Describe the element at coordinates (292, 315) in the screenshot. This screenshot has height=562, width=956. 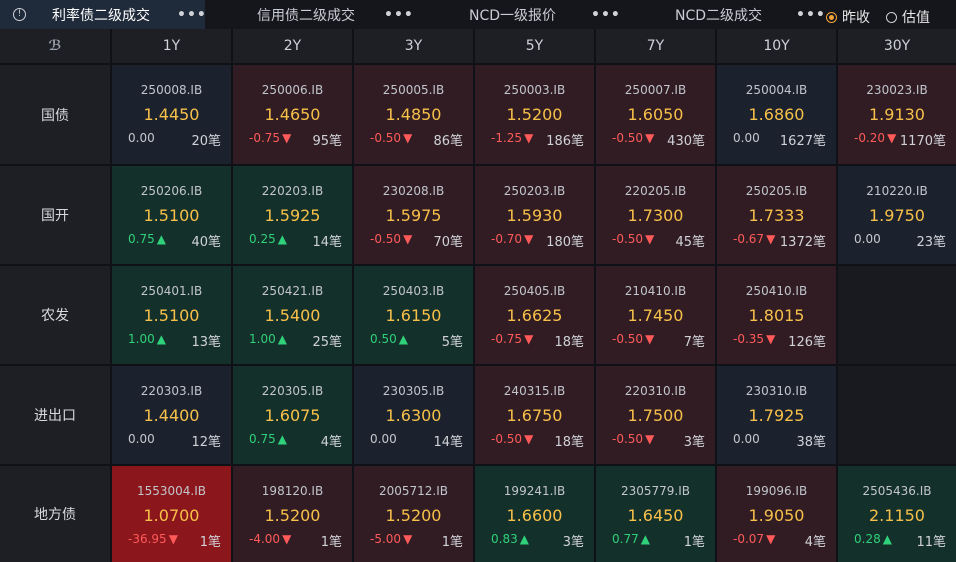
I see `bond-cell: 250421.IB 1.5400 1.00 ▲ 25笔` at that location.